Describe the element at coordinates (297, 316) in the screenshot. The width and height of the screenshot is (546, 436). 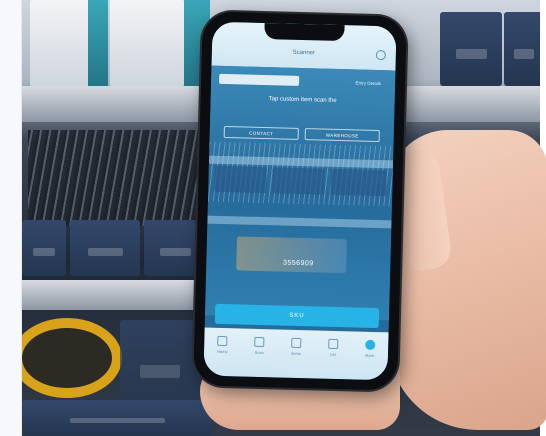
I see `scan-sku-button: SKU` at that location.